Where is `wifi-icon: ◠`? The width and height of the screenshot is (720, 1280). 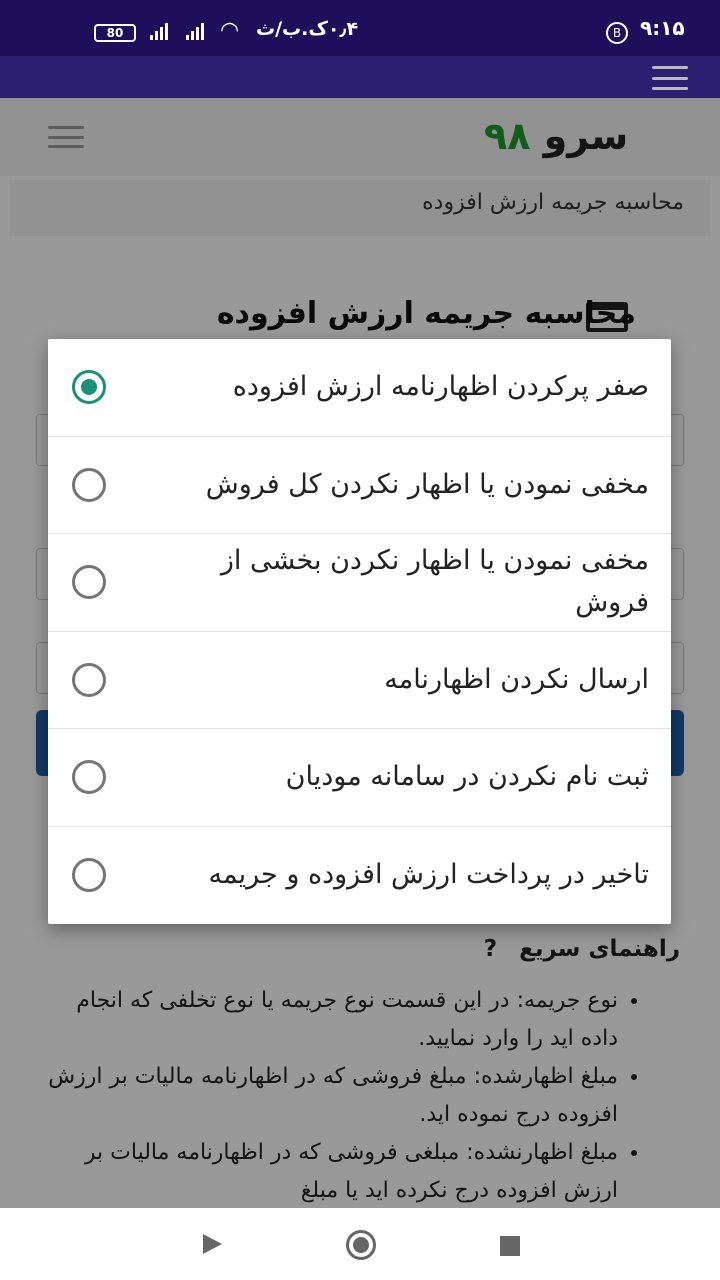 wifi-icon: ◠ is located at coordinates (230, 30).